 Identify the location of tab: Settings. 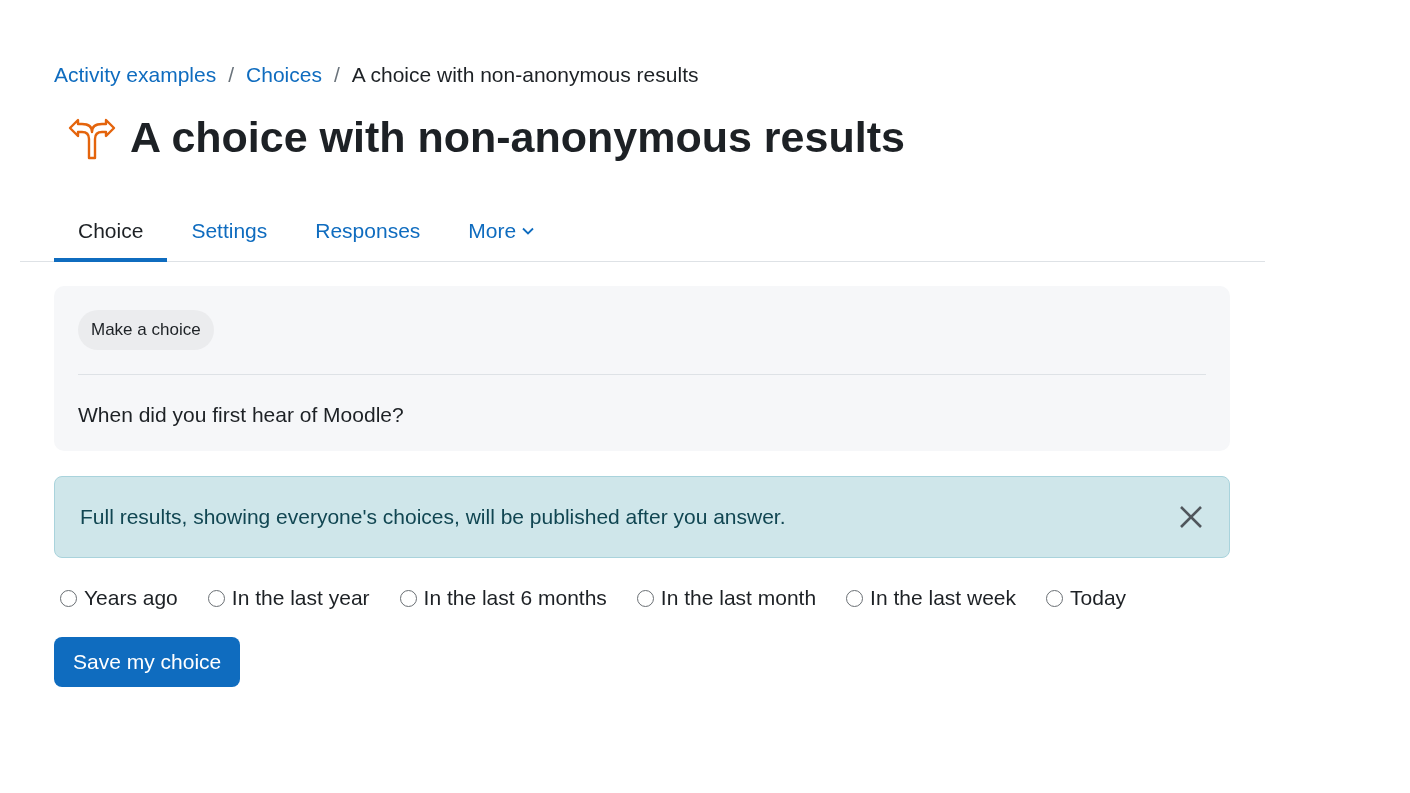
(229, 233).